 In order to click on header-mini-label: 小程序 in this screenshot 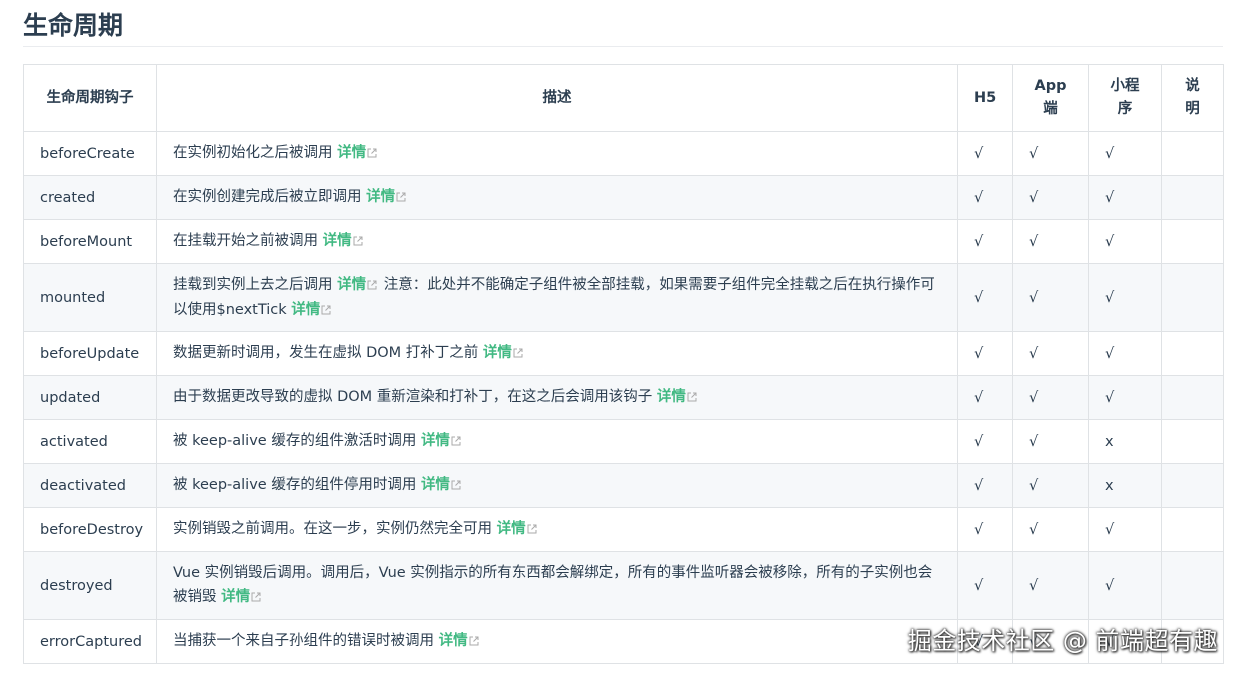, I will do `click(1125, 97)`.